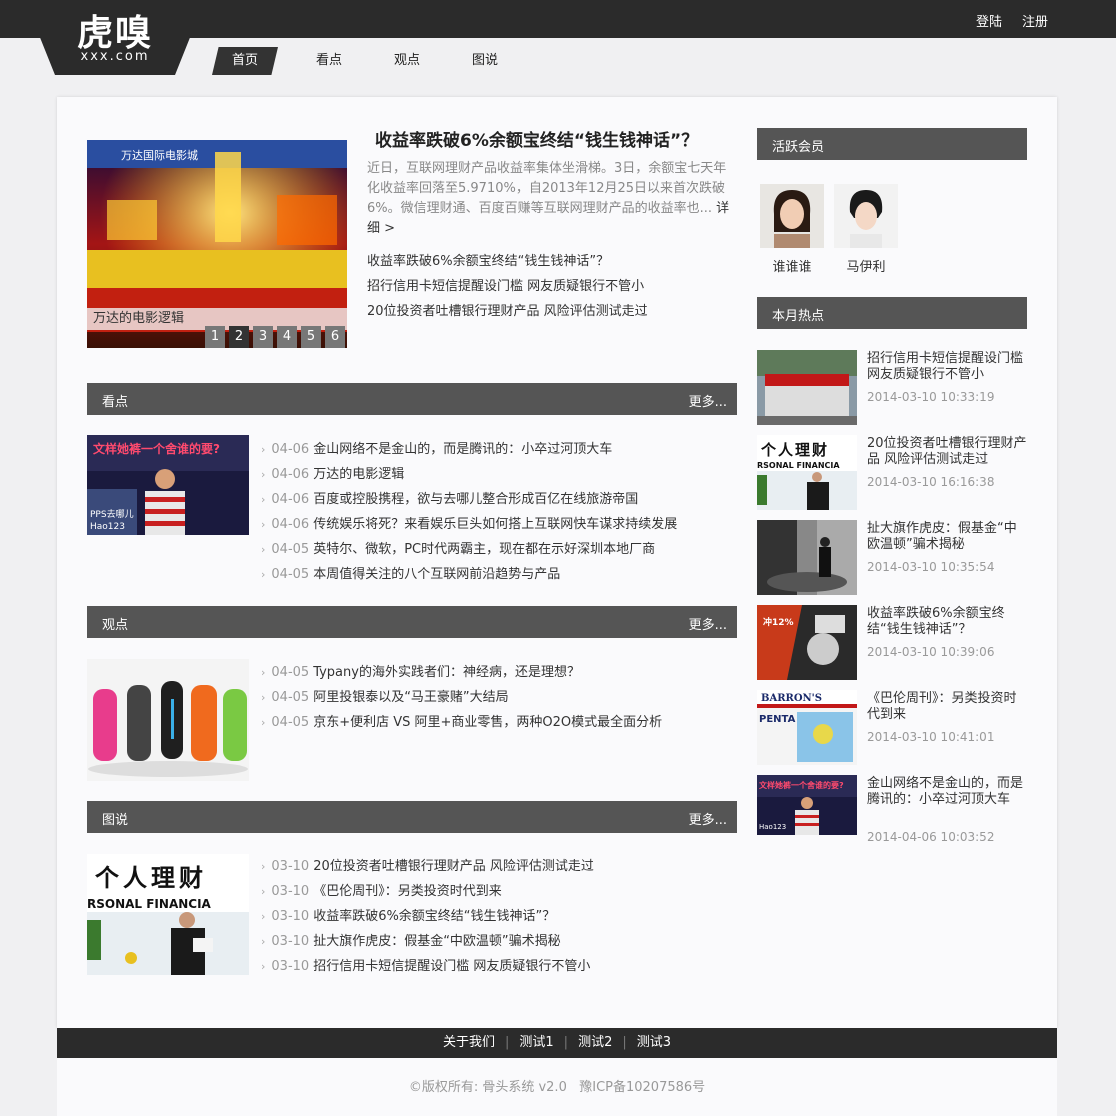 This screenshot has width=1116, height=1116. I want to click on hot-thumbnail: 冲12%, so click(807, 642).